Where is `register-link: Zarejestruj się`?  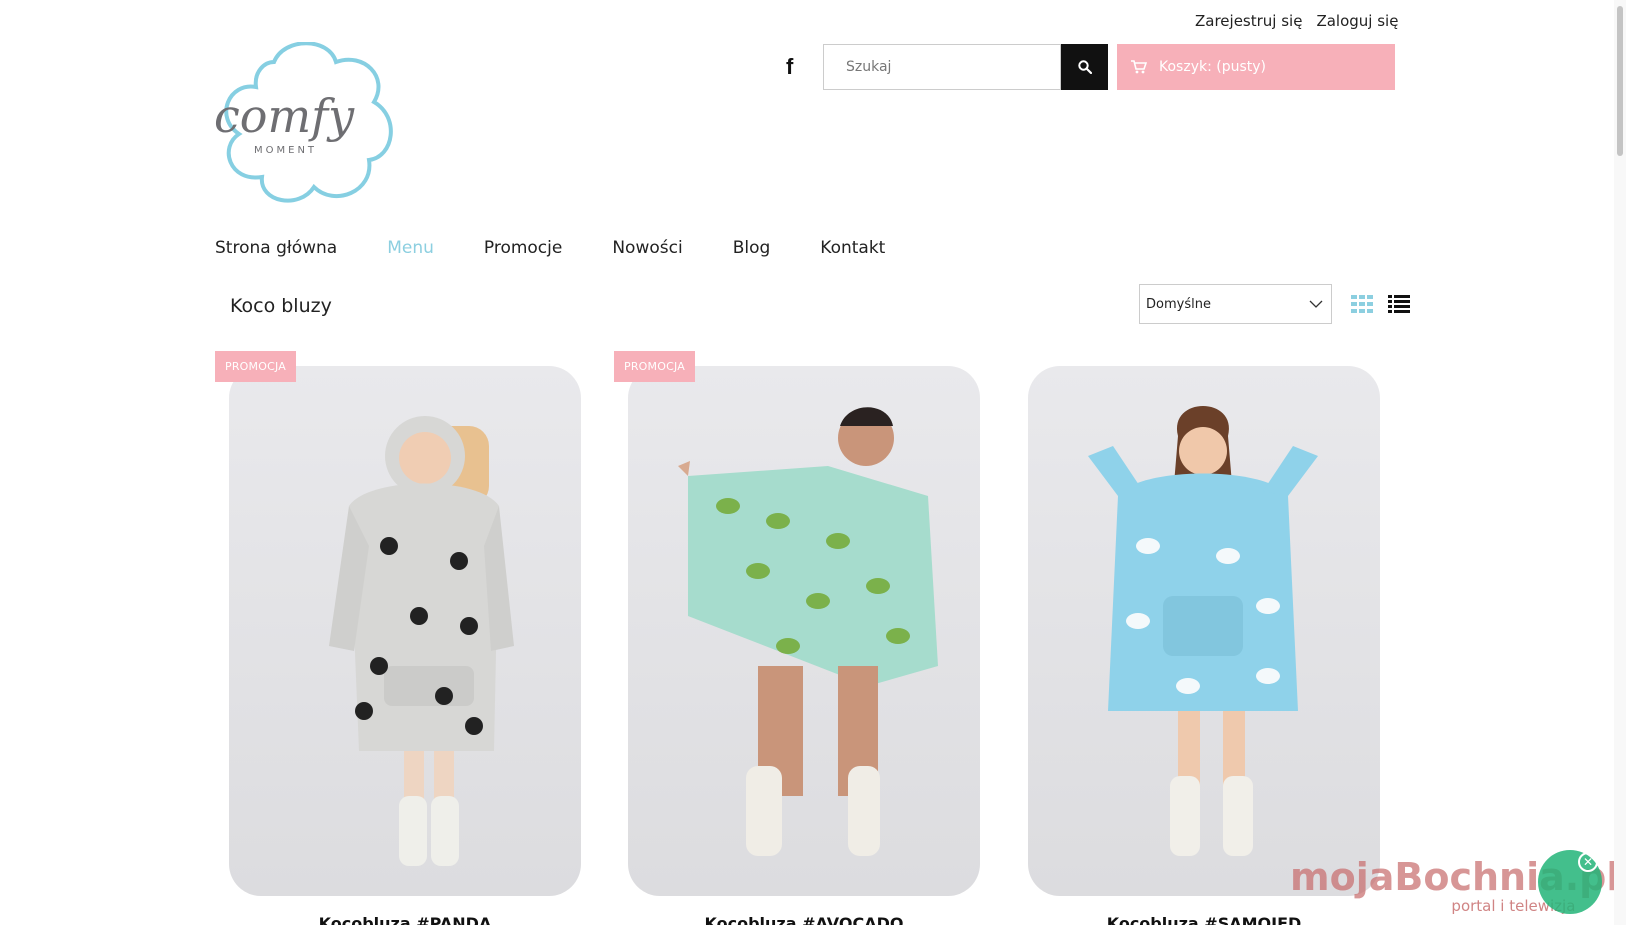 register-link: Zarejestruj się is located at coordinates (1248, 21).